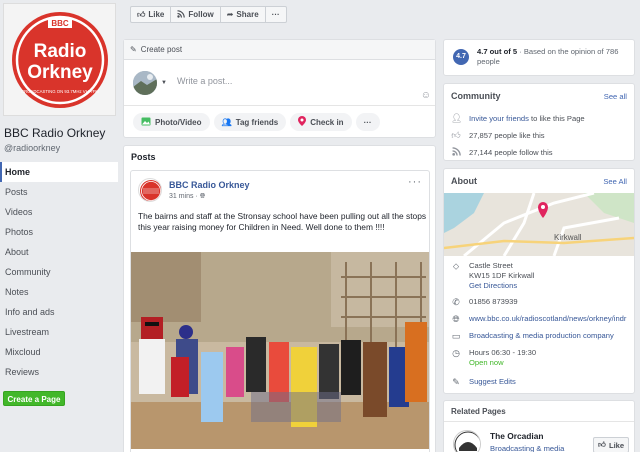 The width and height of the screenshot is (640, 452). I want to click on suggest-edits-link: Suggest Edits, so click(492, 382).